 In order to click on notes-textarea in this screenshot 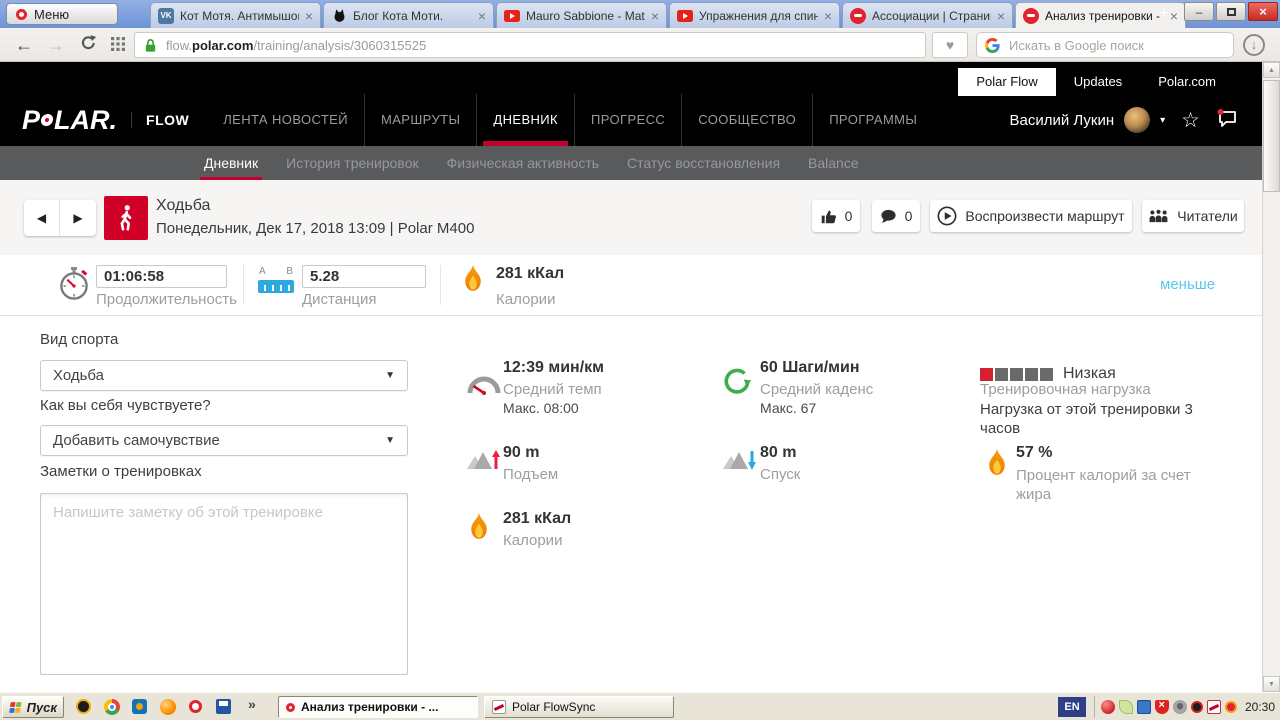, I will do `click(224, 584)`.